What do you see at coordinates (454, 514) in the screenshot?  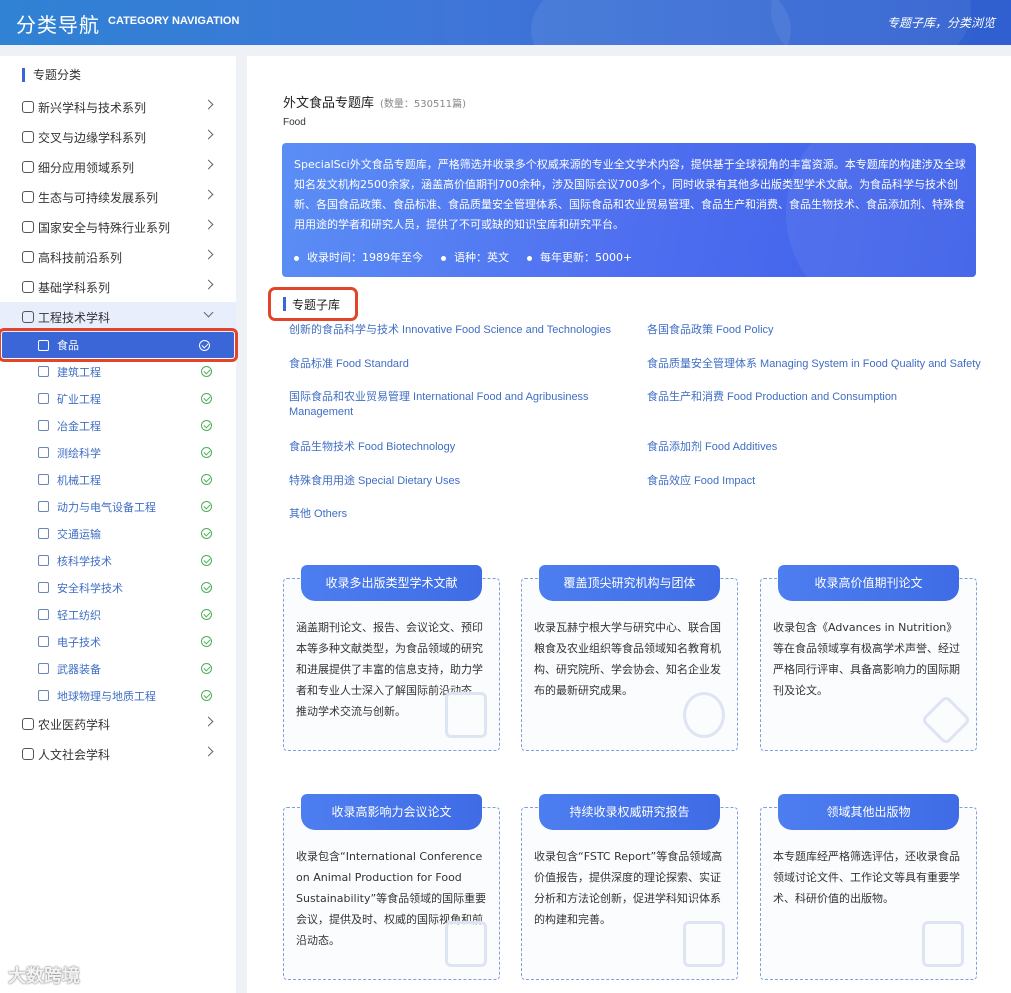 I see `sub-db-link: 其他 Others` at bounding box center [454, 514].